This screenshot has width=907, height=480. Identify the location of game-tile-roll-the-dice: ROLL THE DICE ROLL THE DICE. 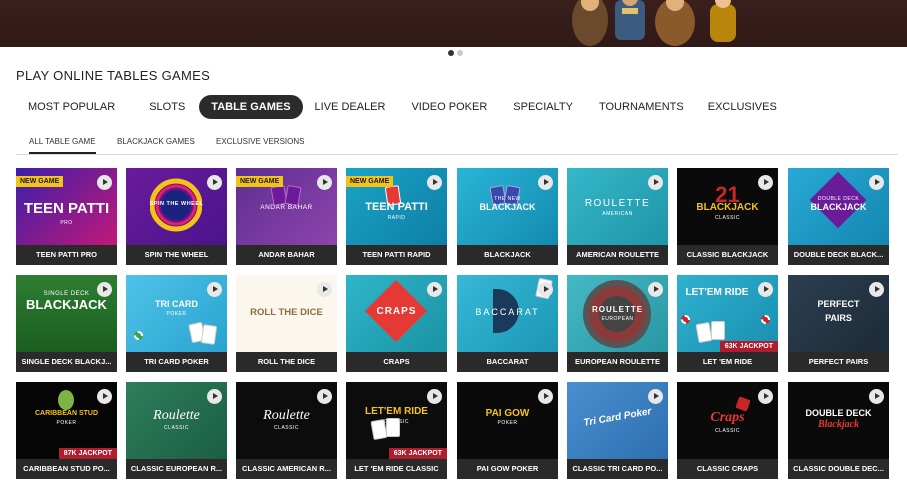
(286, 323).